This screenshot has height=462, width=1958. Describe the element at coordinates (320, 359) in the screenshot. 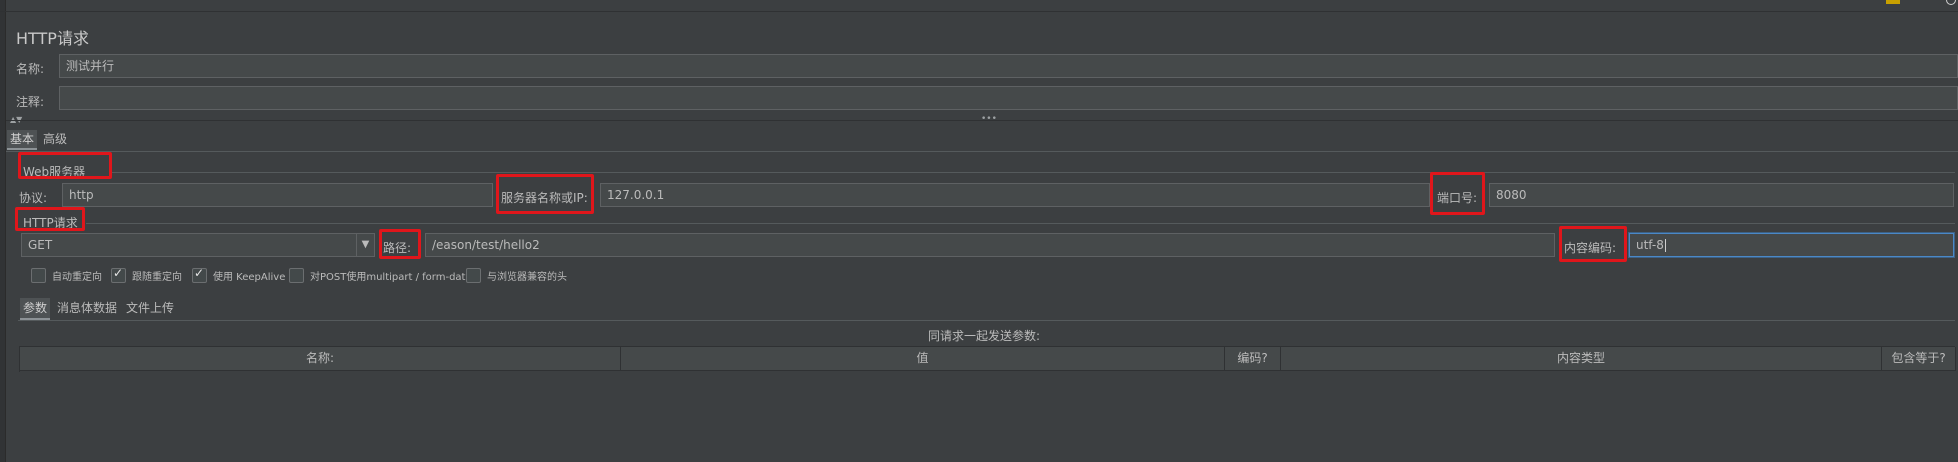

I see `column-name: 名称:` at that location.